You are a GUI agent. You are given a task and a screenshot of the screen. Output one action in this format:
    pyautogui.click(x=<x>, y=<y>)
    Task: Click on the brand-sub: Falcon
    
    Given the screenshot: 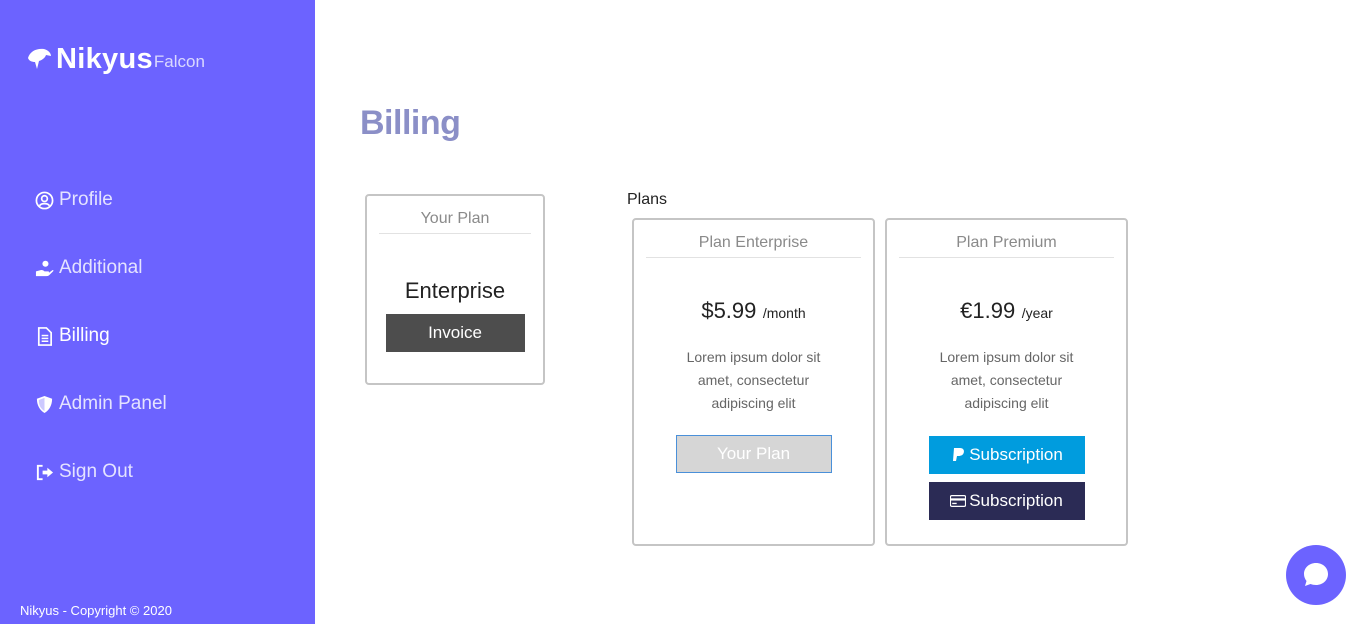 What is the action you would take?
    pyautogui.click(x=179, y=61)
    